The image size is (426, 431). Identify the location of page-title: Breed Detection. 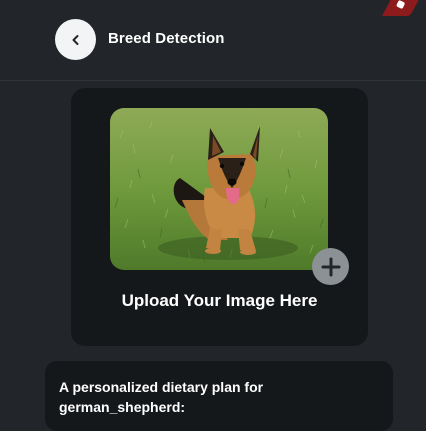
(166, 38).